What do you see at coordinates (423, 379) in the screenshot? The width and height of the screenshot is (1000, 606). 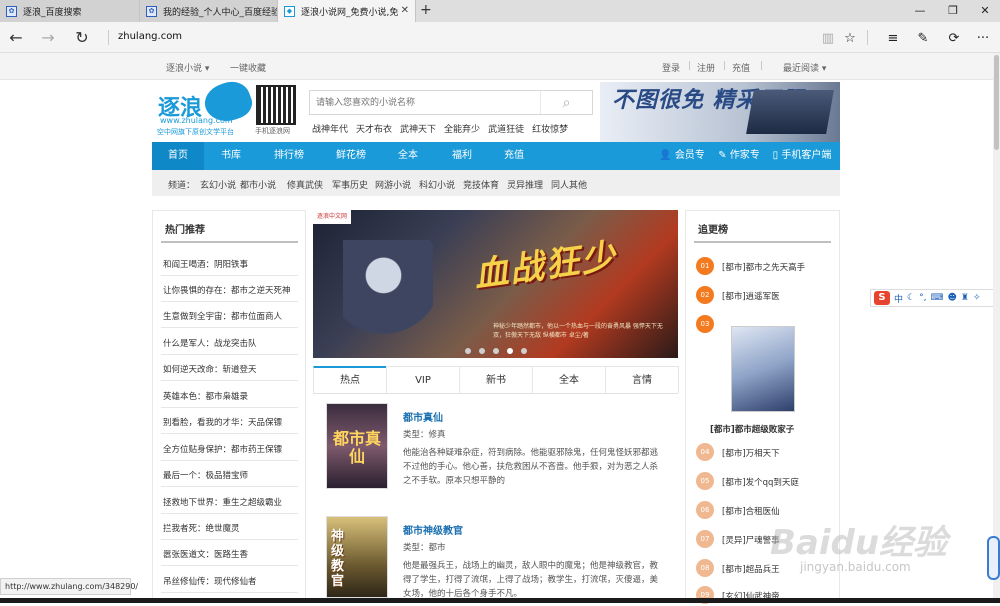 I see `tab-vip: VIP` at bounding box center [423, 379].